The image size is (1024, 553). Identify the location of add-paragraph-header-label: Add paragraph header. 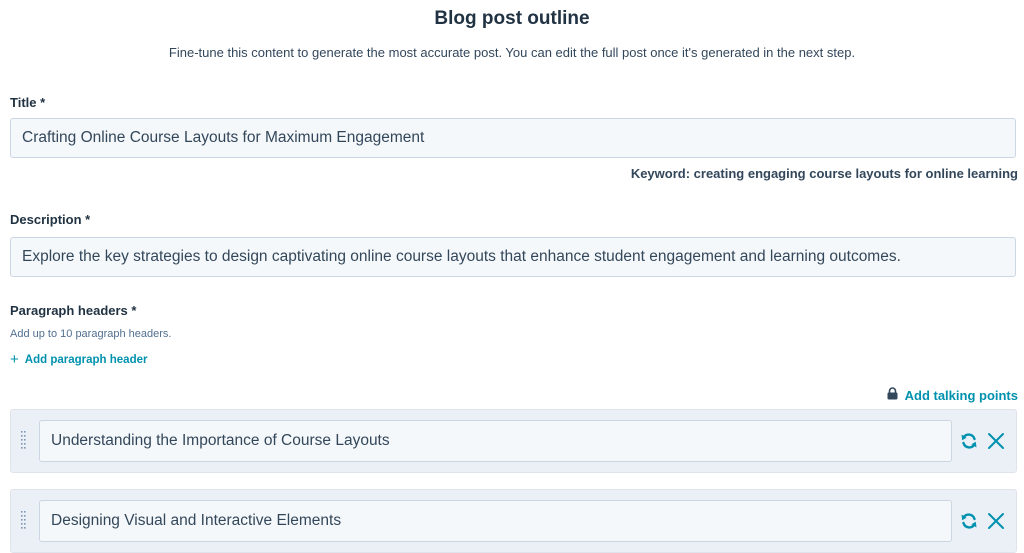
(86, 359).